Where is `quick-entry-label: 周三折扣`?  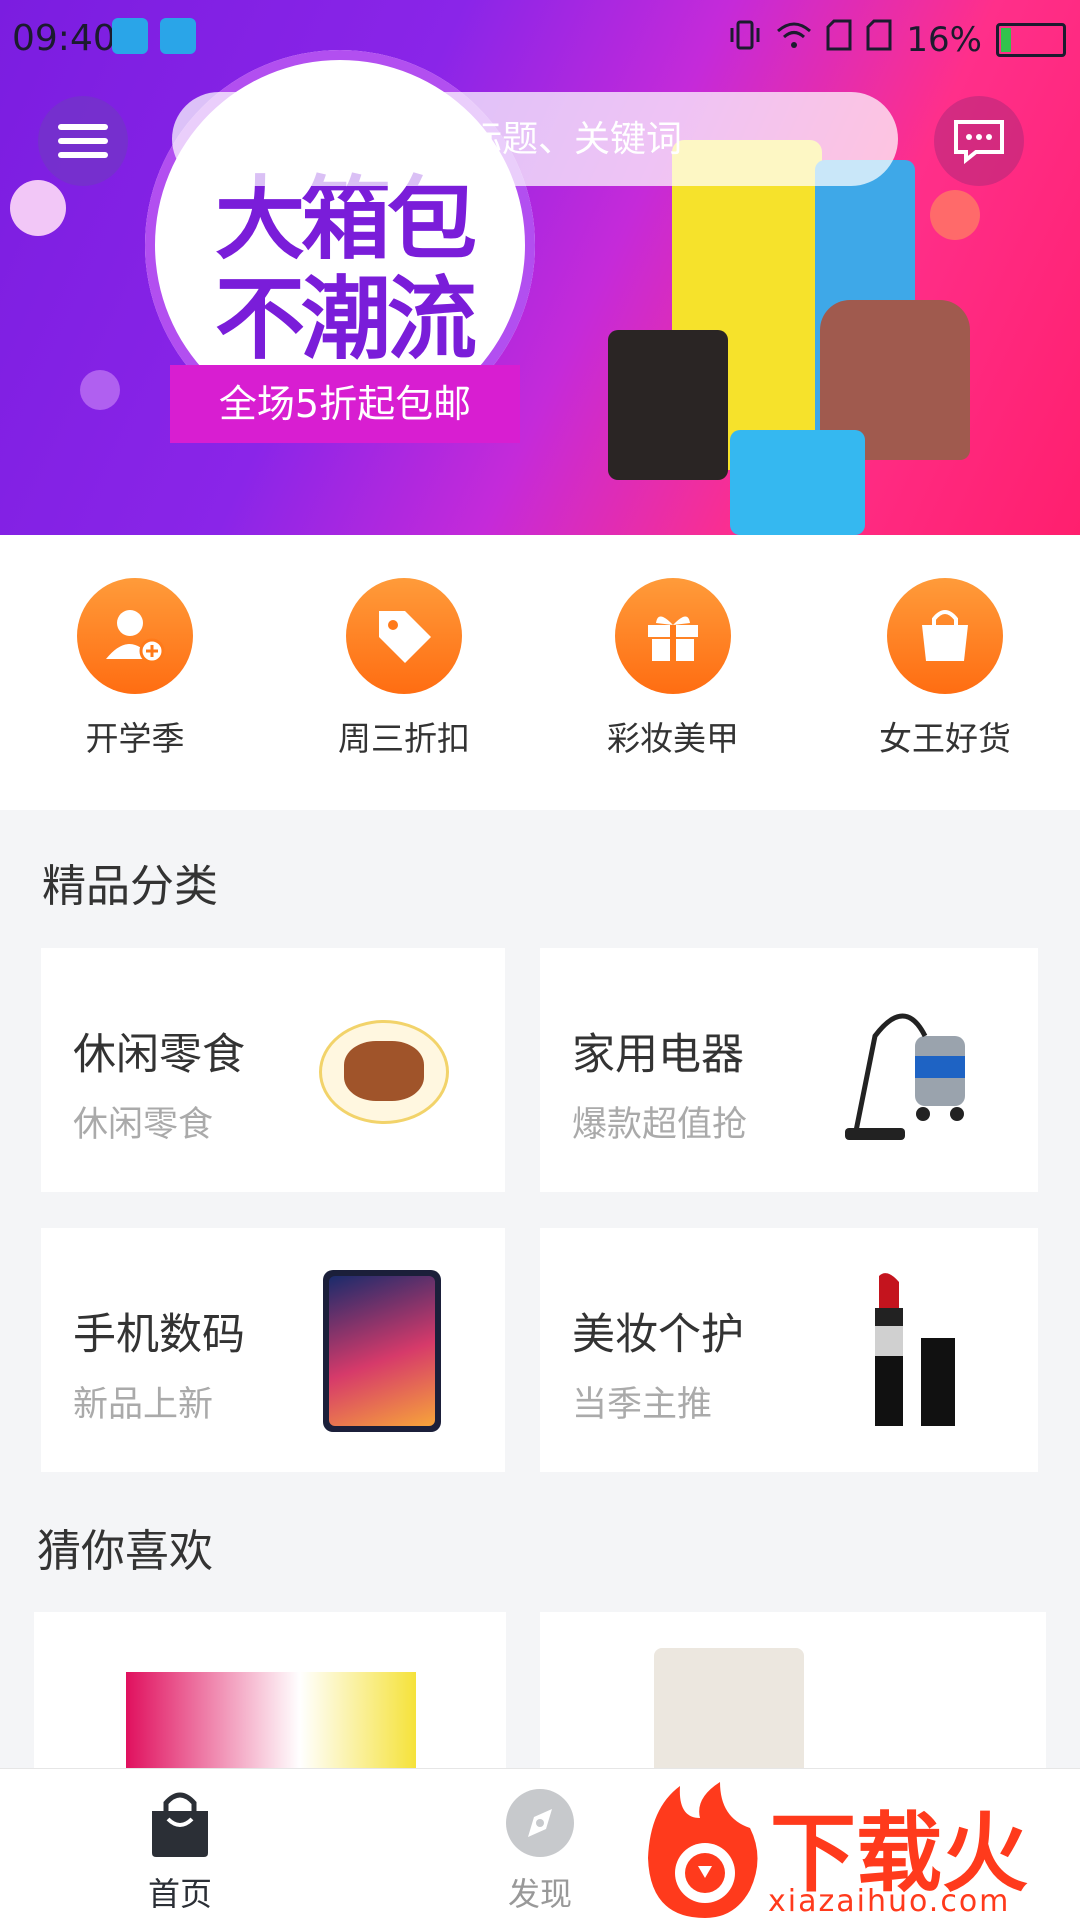 quick-entry-label: 周三折扣 is located at coordinates (404, 738).